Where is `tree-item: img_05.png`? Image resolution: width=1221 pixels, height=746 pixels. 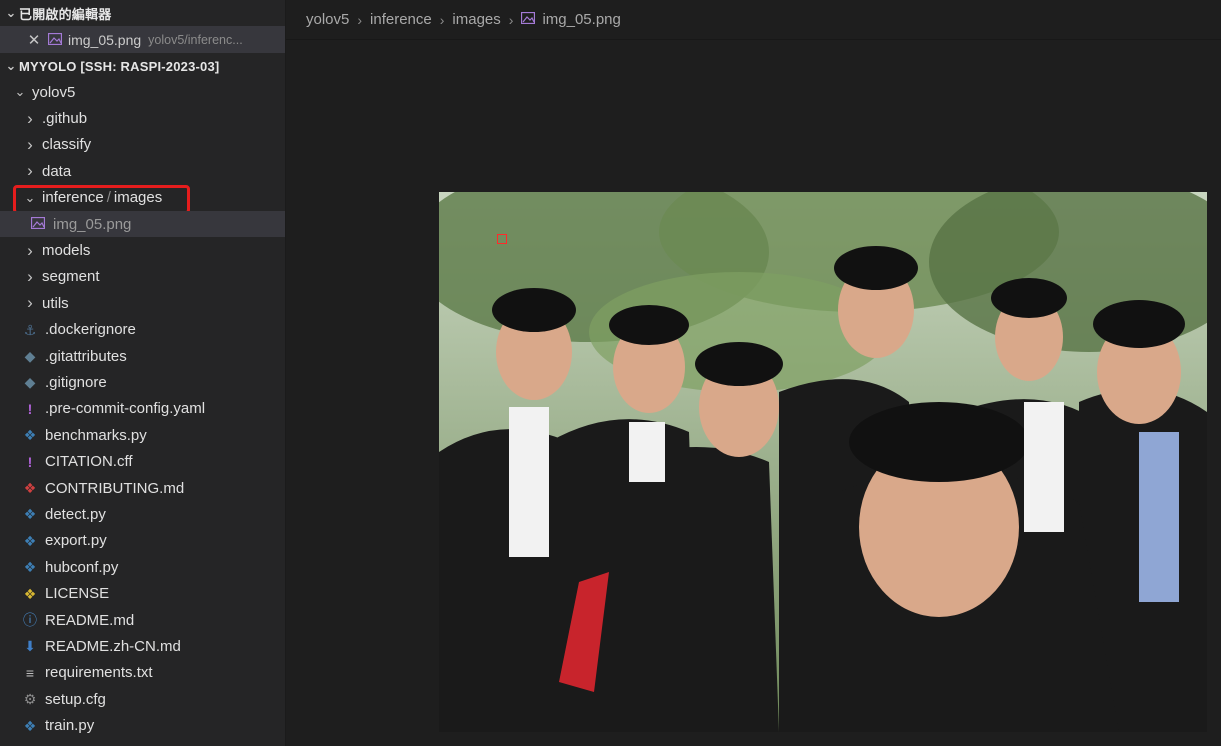
tree-item: img_05.png is located at coordinates (142, 224).